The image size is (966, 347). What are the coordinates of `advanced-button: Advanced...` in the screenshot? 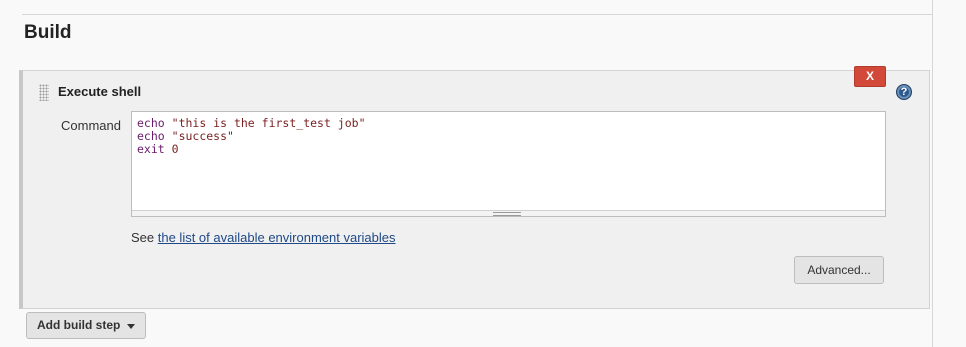 It's located at (839, 270).